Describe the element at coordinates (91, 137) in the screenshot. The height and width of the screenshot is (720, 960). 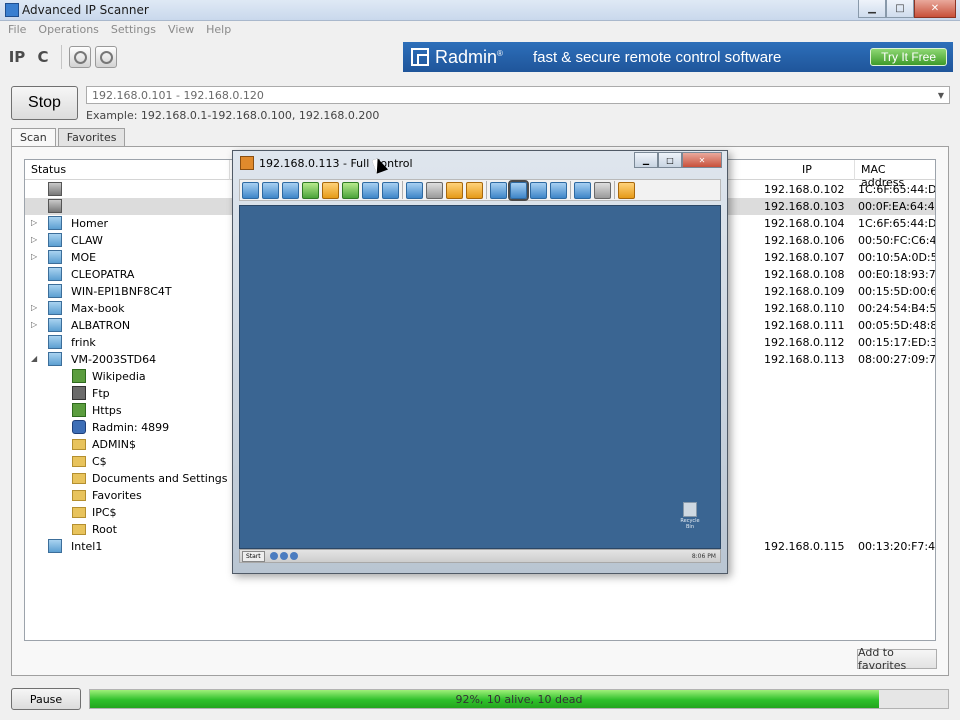
I see `tab-favorites: Favorites` at that location.